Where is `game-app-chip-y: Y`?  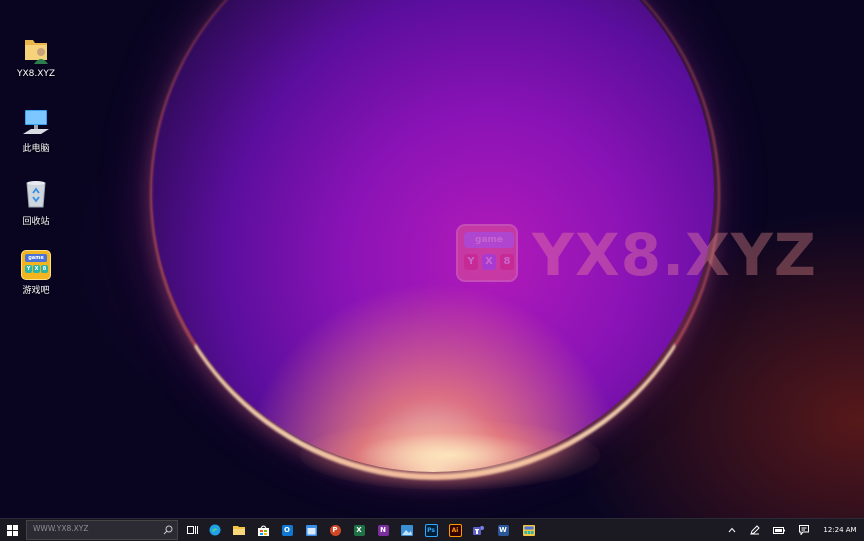
game-app-chip-y: Y is located at coordinates (28, 269).